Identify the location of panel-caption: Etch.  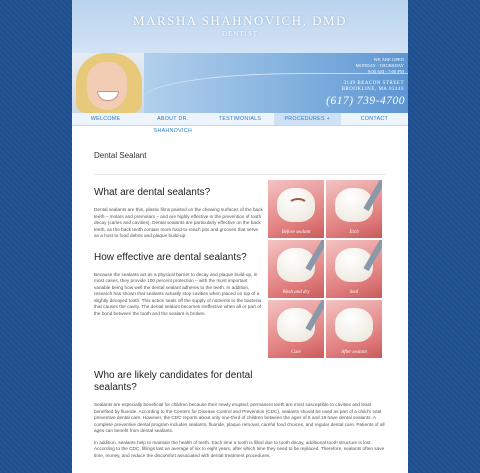
(354, 232).